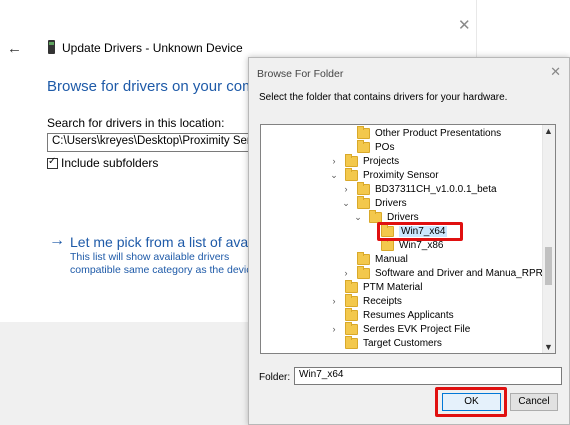 This screenshot has height=425, width=570. What do you see at coordinates (421, 245) in the screenshot?
I see `tree-item-label: Win7_x86` at bounding box center [421, 245].